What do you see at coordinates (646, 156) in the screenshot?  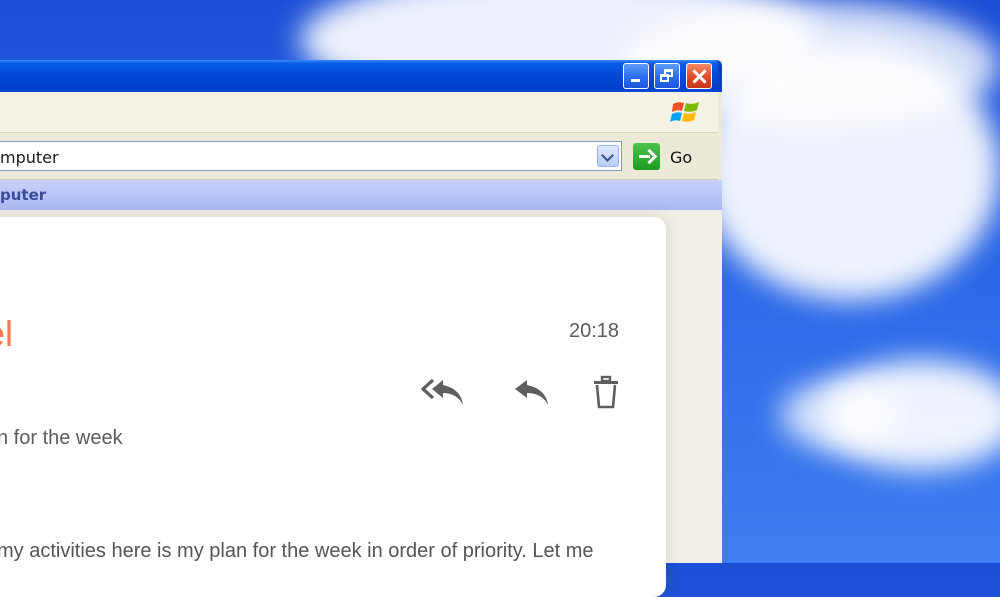 I see `go-arrow-icon` at bounding box center [646, 156].